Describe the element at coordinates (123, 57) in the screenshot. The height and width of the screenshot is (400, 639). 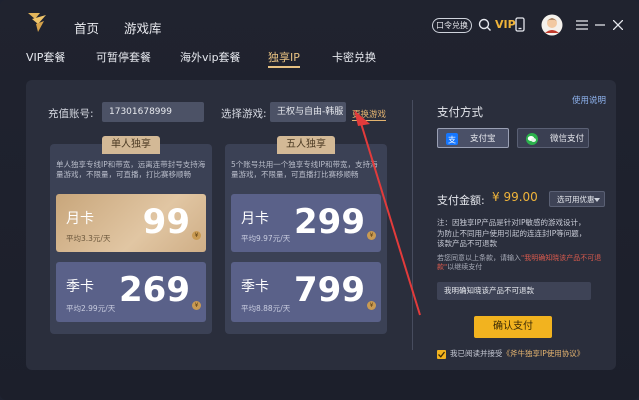
I see `tab-pausable-package: 可暂停套餐` at that location.